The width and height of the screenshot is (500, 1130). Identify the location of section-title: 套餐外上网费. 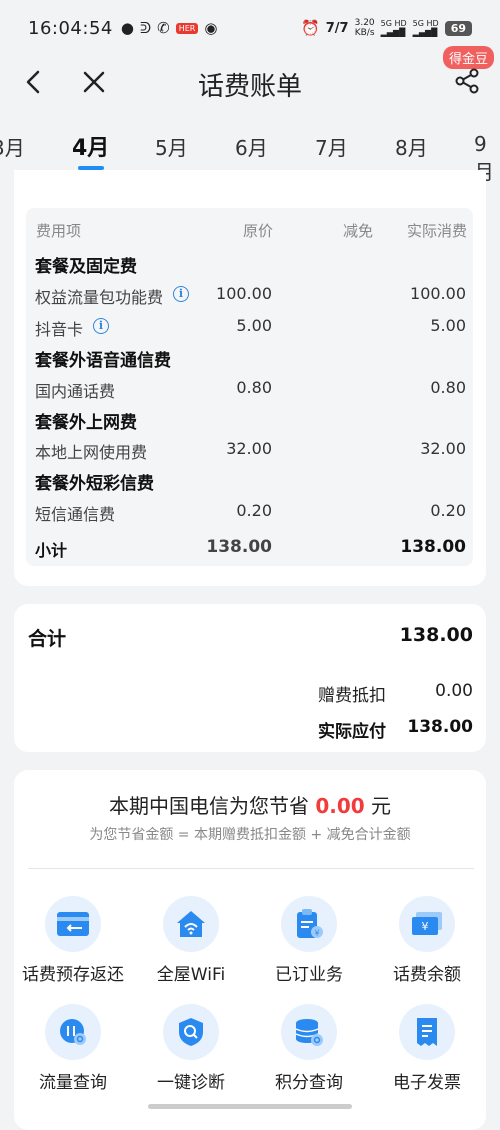
(86, 423).